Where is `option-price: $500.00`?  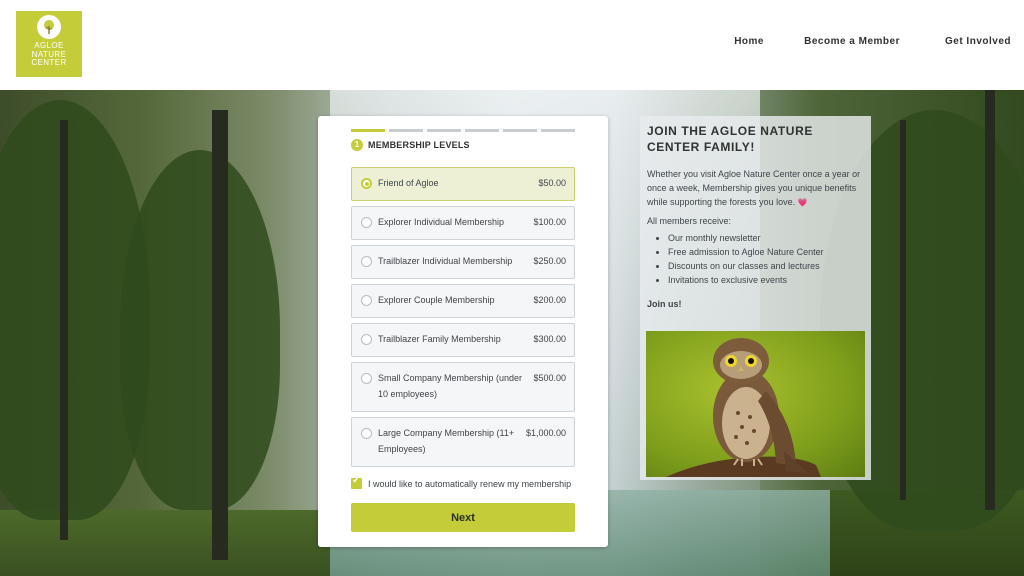
option-price: $500.00 is located at coordinates (549, 378).